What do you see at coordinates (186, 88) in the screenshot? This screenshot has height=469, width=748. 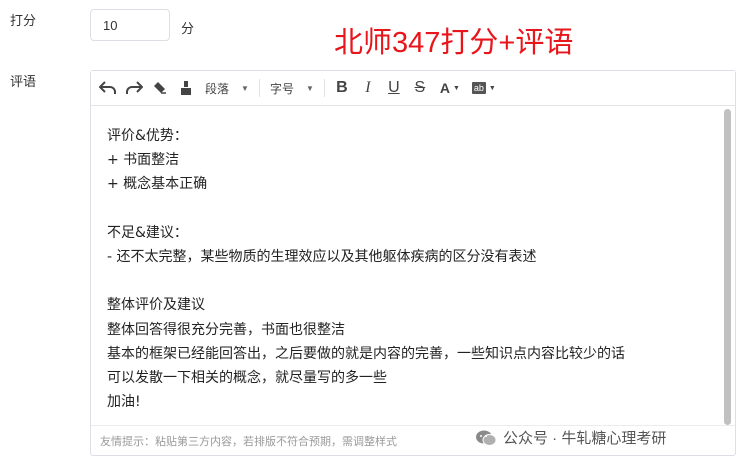 I see `format-painter-icon` at bounding box center [186, 88].